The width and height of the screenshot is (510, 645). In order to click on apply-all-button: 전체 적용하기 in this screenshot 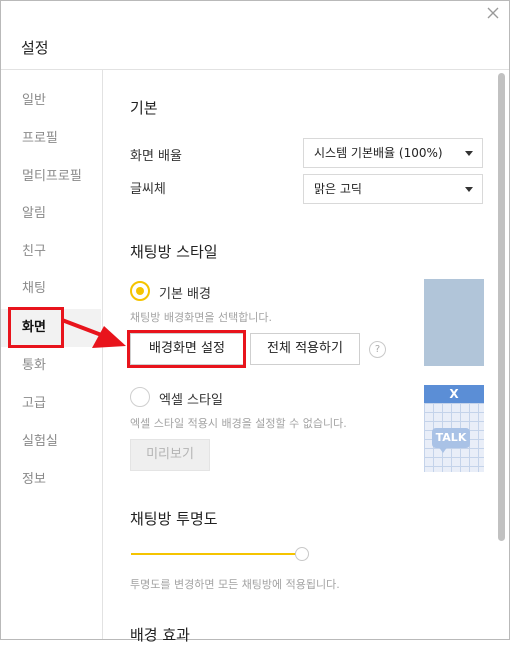, I will do `click(305, 349)`.